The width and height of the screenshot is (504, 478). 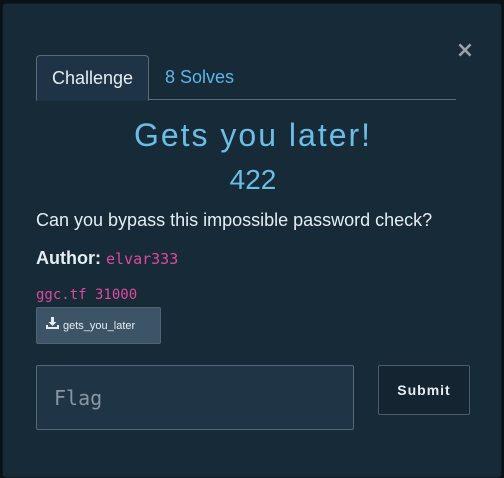 What do you see at coordinates (92, 78) in the screenshot?
I see `tab-challenge: Challenge` at bounding box center [92, 78].